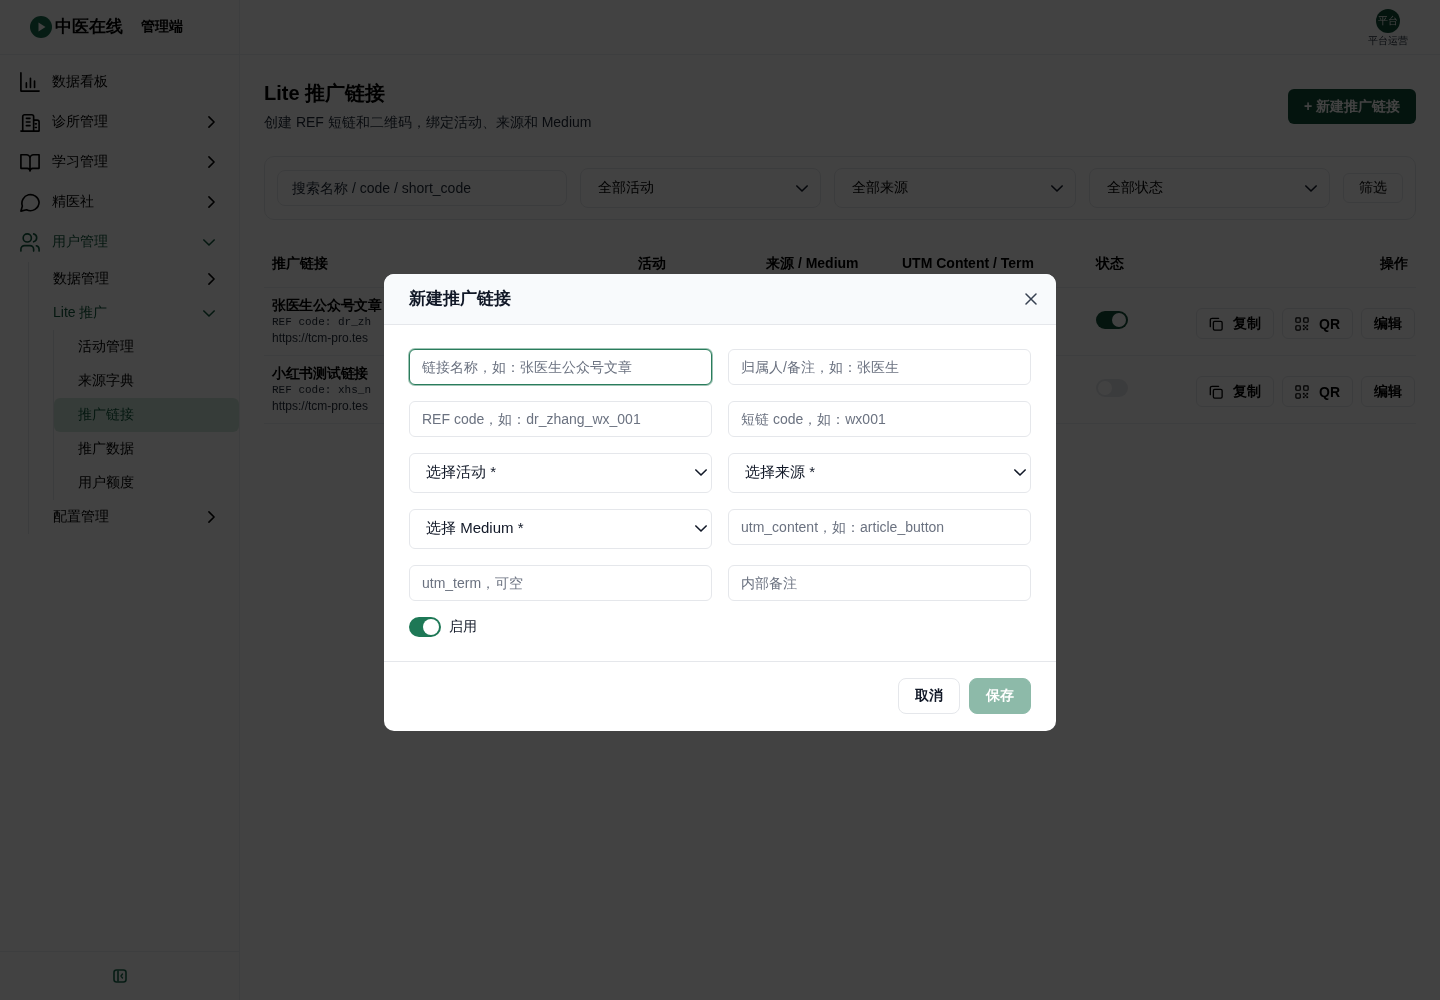  Describe the element at coordinates (1031, 298) in the screenshot. I see `close-icon` at that location.